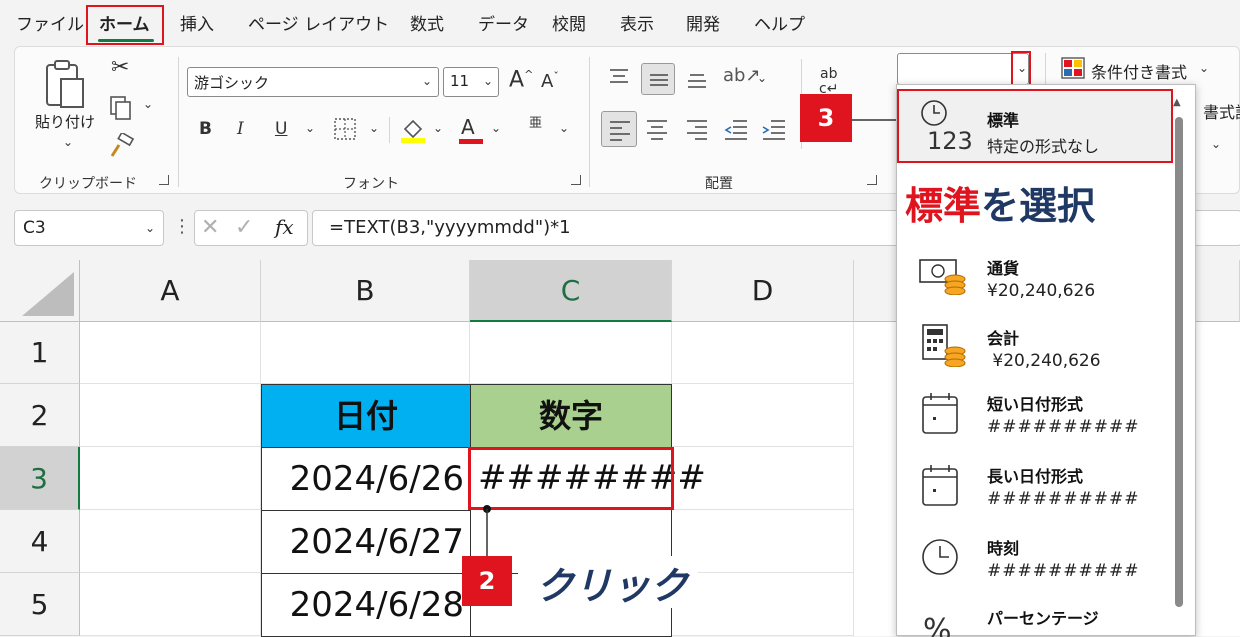 This screenshot has width=1240, height=637. I want to click on active-tab-underline, so click(126, 40).